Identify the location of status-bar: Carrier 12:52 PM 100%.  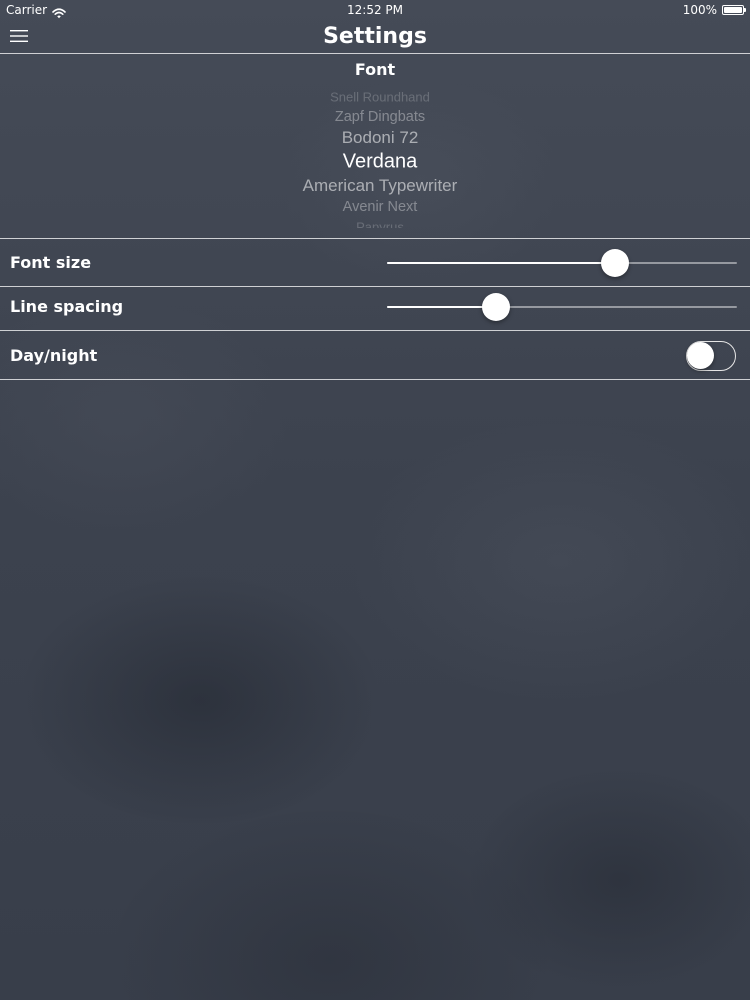
(375, 10).